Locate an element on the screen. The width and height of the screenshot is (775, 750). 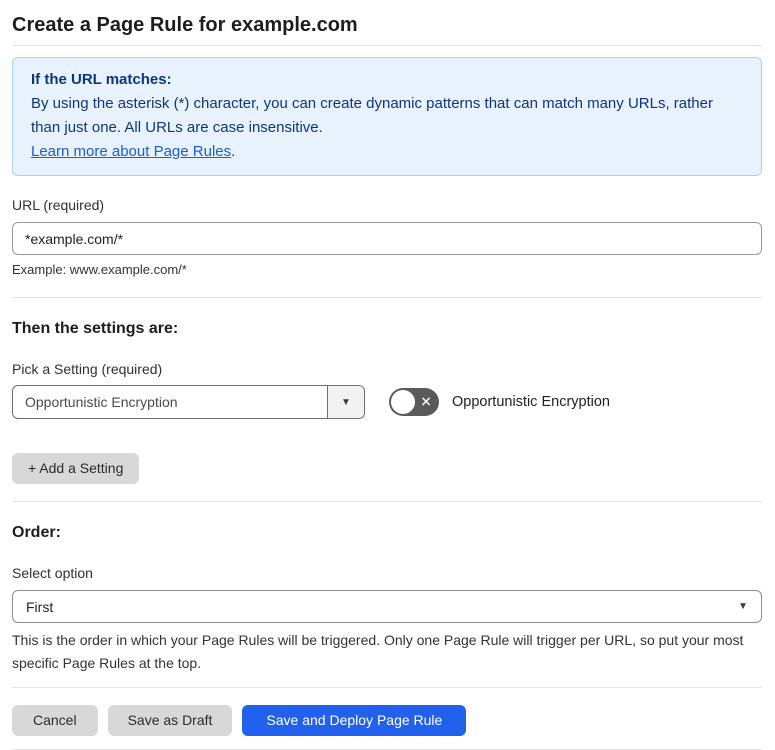
url-field-label: URL (required) is located at coordinates (58, 205).